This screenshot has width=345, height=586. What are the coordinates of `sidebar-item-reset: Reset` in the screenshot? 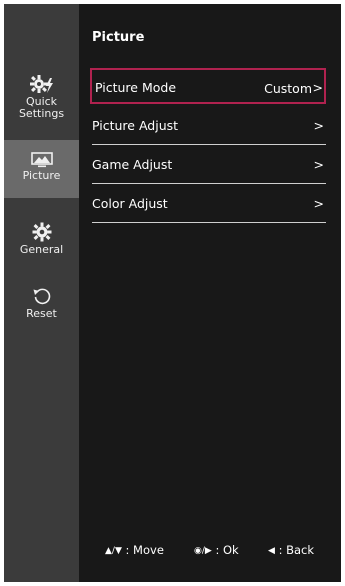 It's located at (41, 304).